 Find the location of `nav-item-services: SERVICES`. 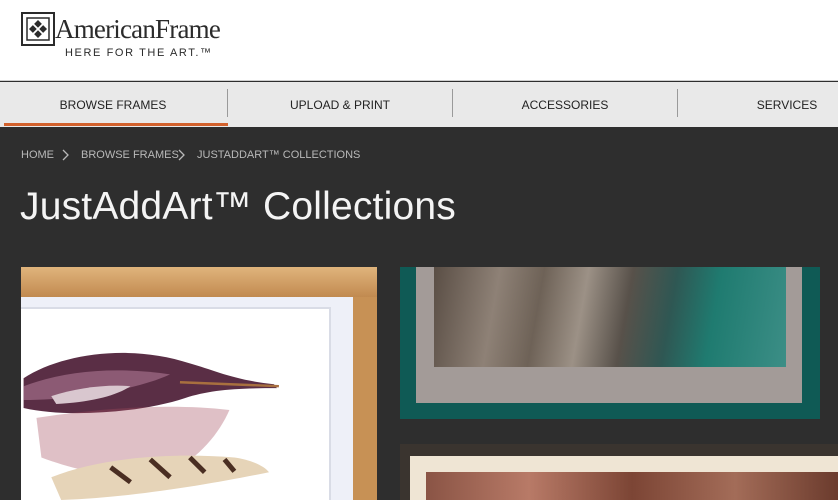

nav-item-services: SERVICES is located at coordinates (758, 104).